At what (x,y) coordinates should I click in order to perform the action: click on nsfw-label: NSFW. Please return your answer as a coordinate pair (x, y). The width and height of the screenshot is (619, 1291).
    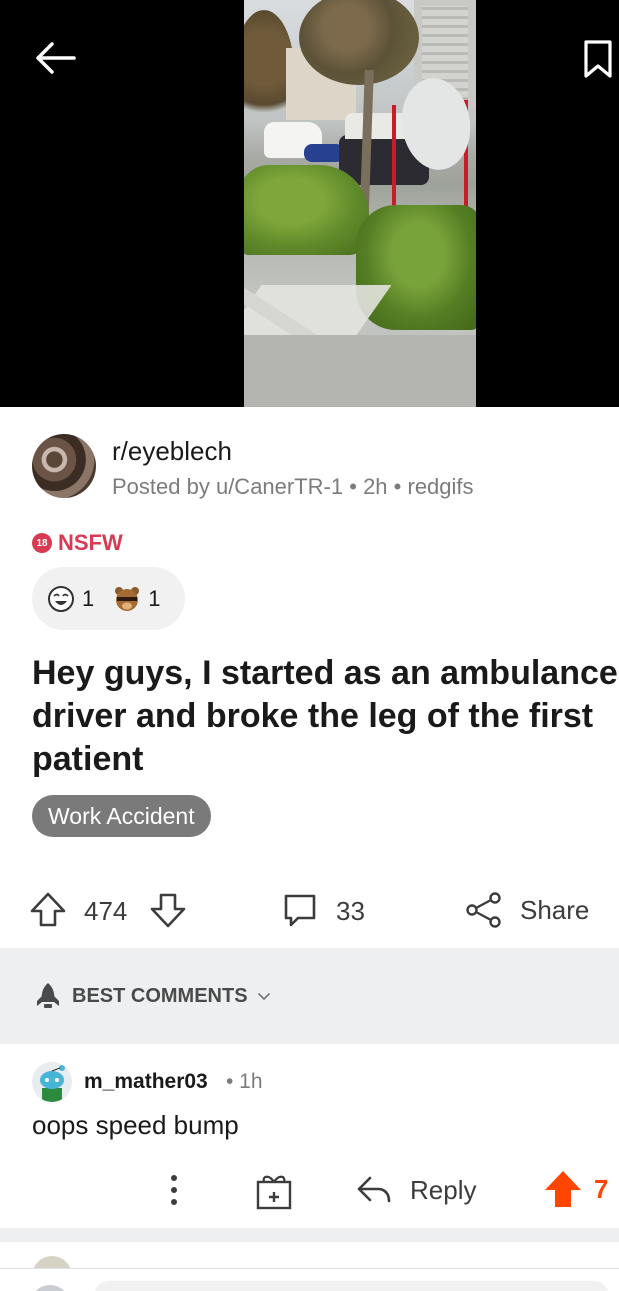
    Looking at the image, I should click on (90, 542).